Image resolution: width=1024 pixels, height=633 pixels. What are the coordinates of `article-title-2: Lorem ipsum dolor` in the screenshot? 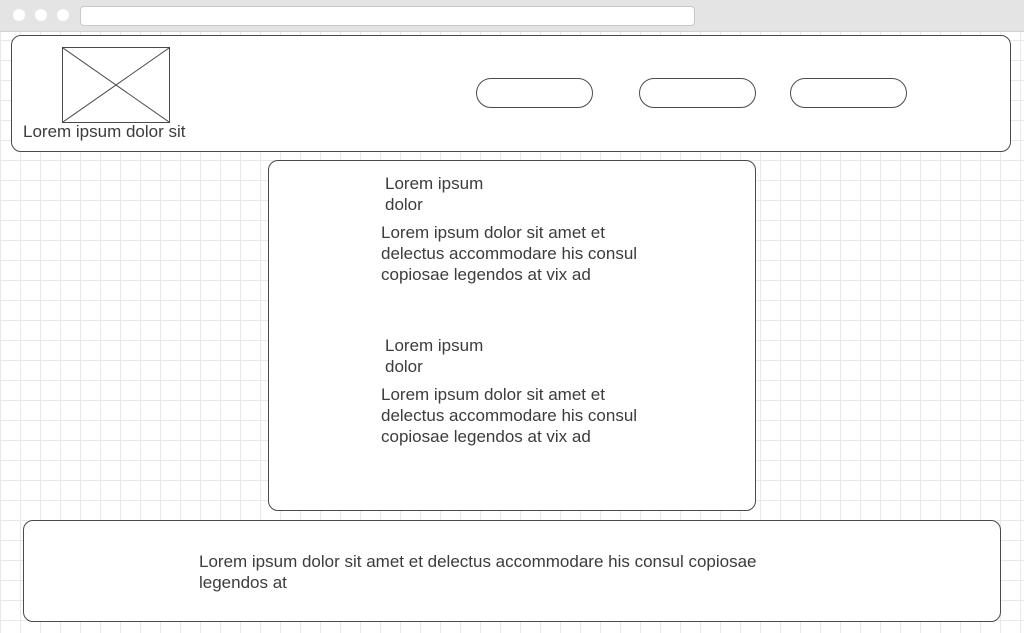 It's located at (434, 356).